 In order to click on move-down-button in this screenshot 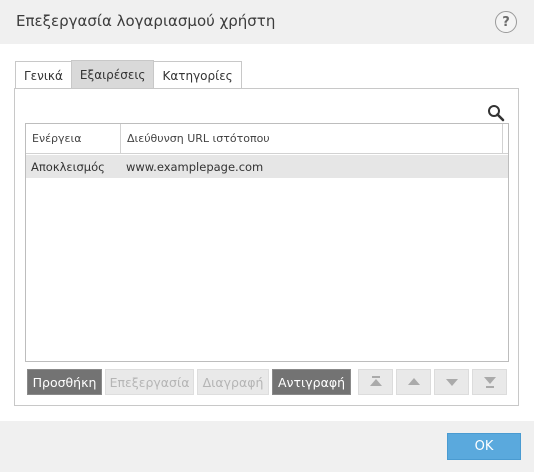, I will do `click(451, 382)`.